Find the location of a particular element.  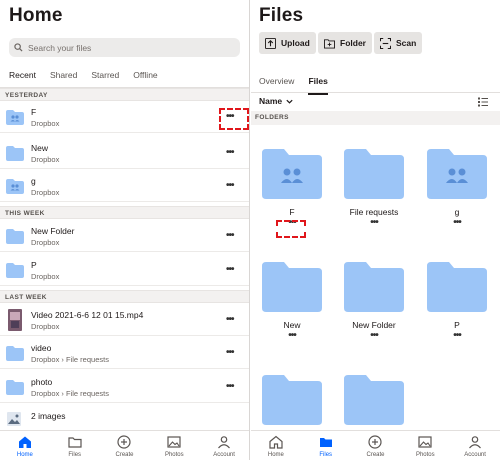

folder-tile: New Folder ••• is located at coordinates (374, 300).